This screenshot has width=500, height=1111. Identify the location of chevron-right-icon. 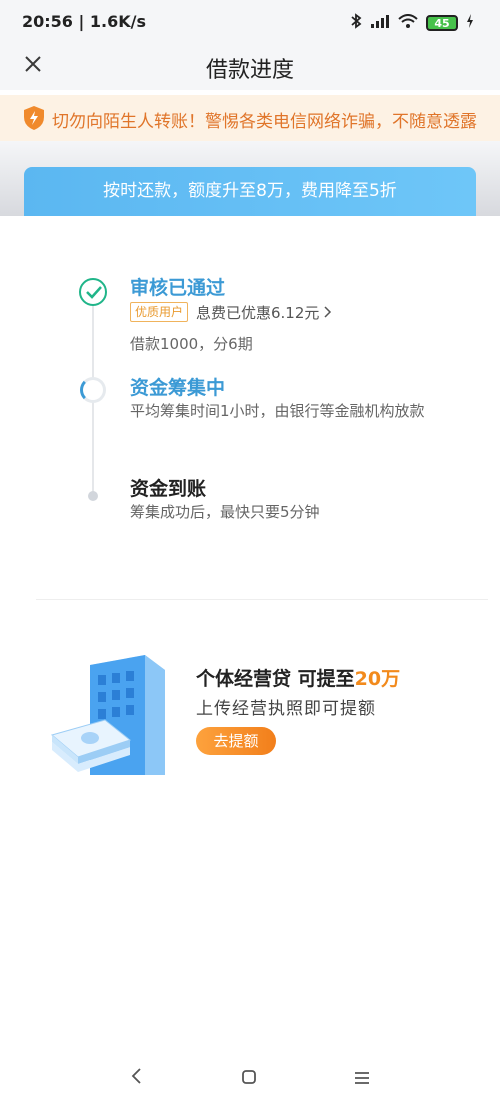
(328, 313).